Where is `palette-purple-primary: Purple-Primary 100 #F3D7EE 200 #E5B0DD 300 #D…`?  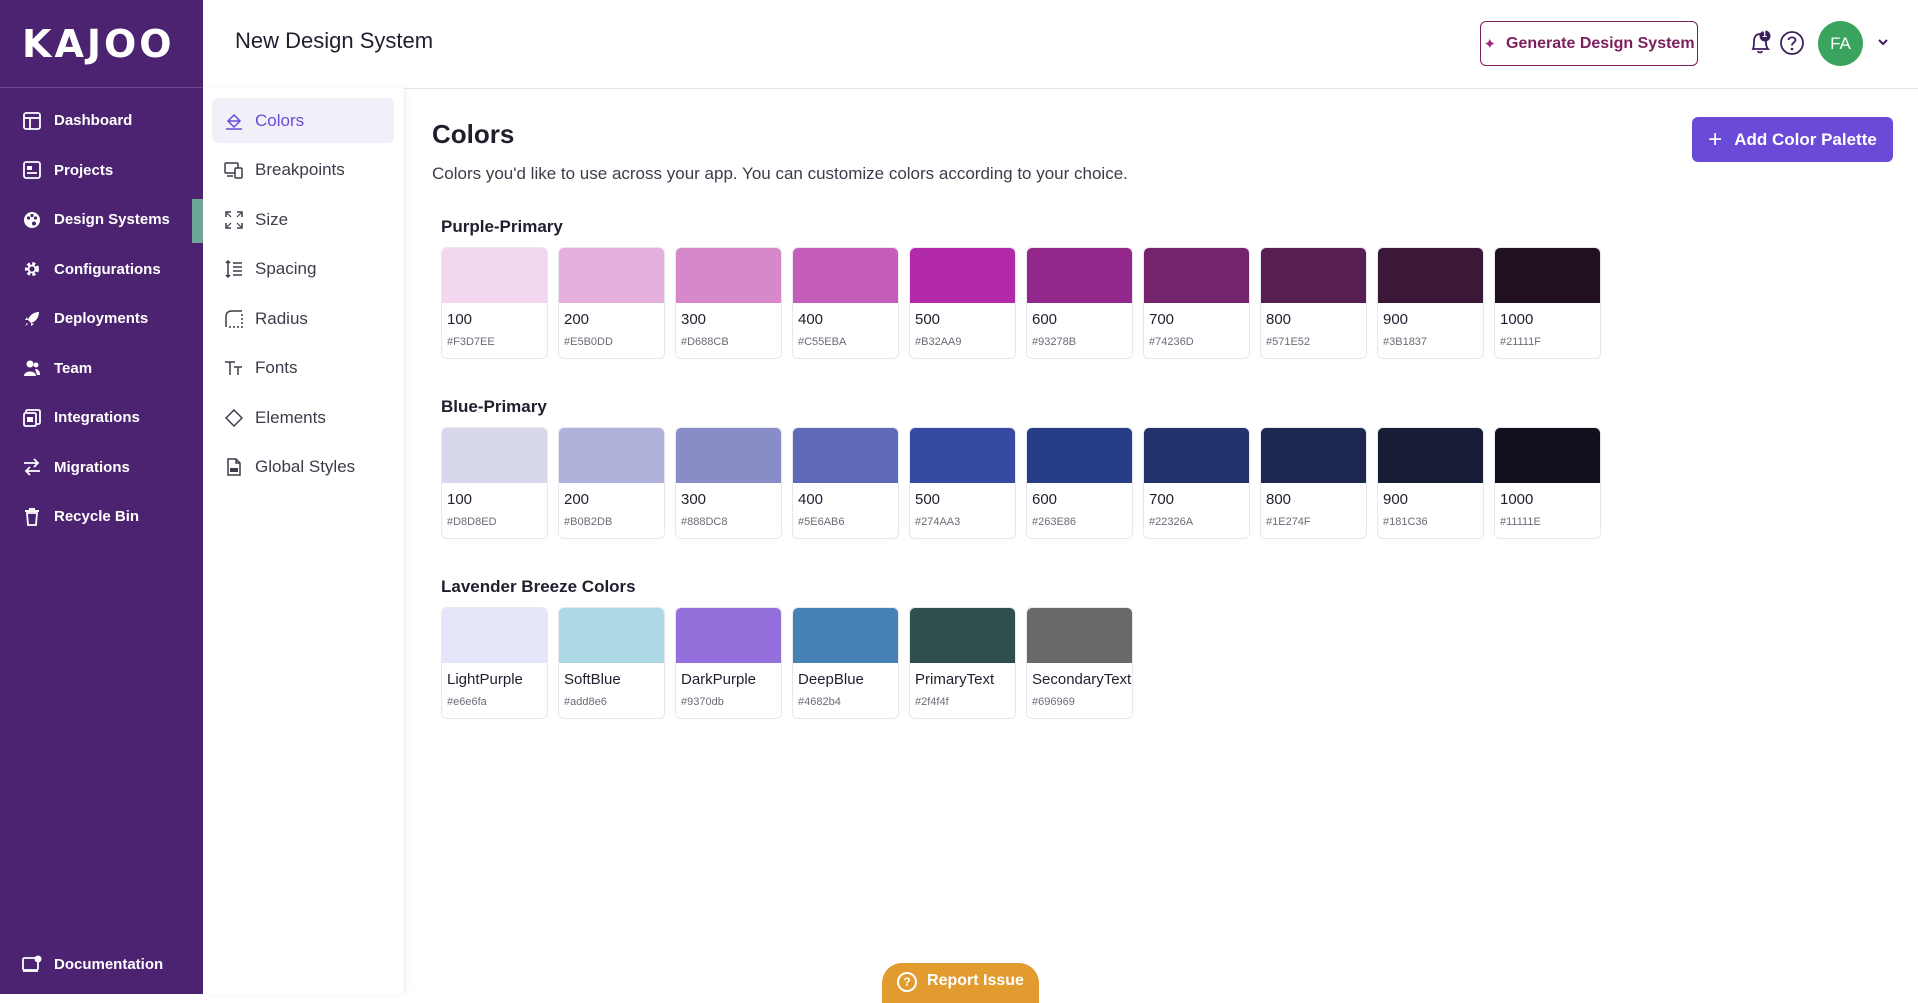
palette-purple-primary: Purple-Primary 100 #F3D7EE 200 #E5B0DD 300 #D… is located at coordinates (1021, 288).